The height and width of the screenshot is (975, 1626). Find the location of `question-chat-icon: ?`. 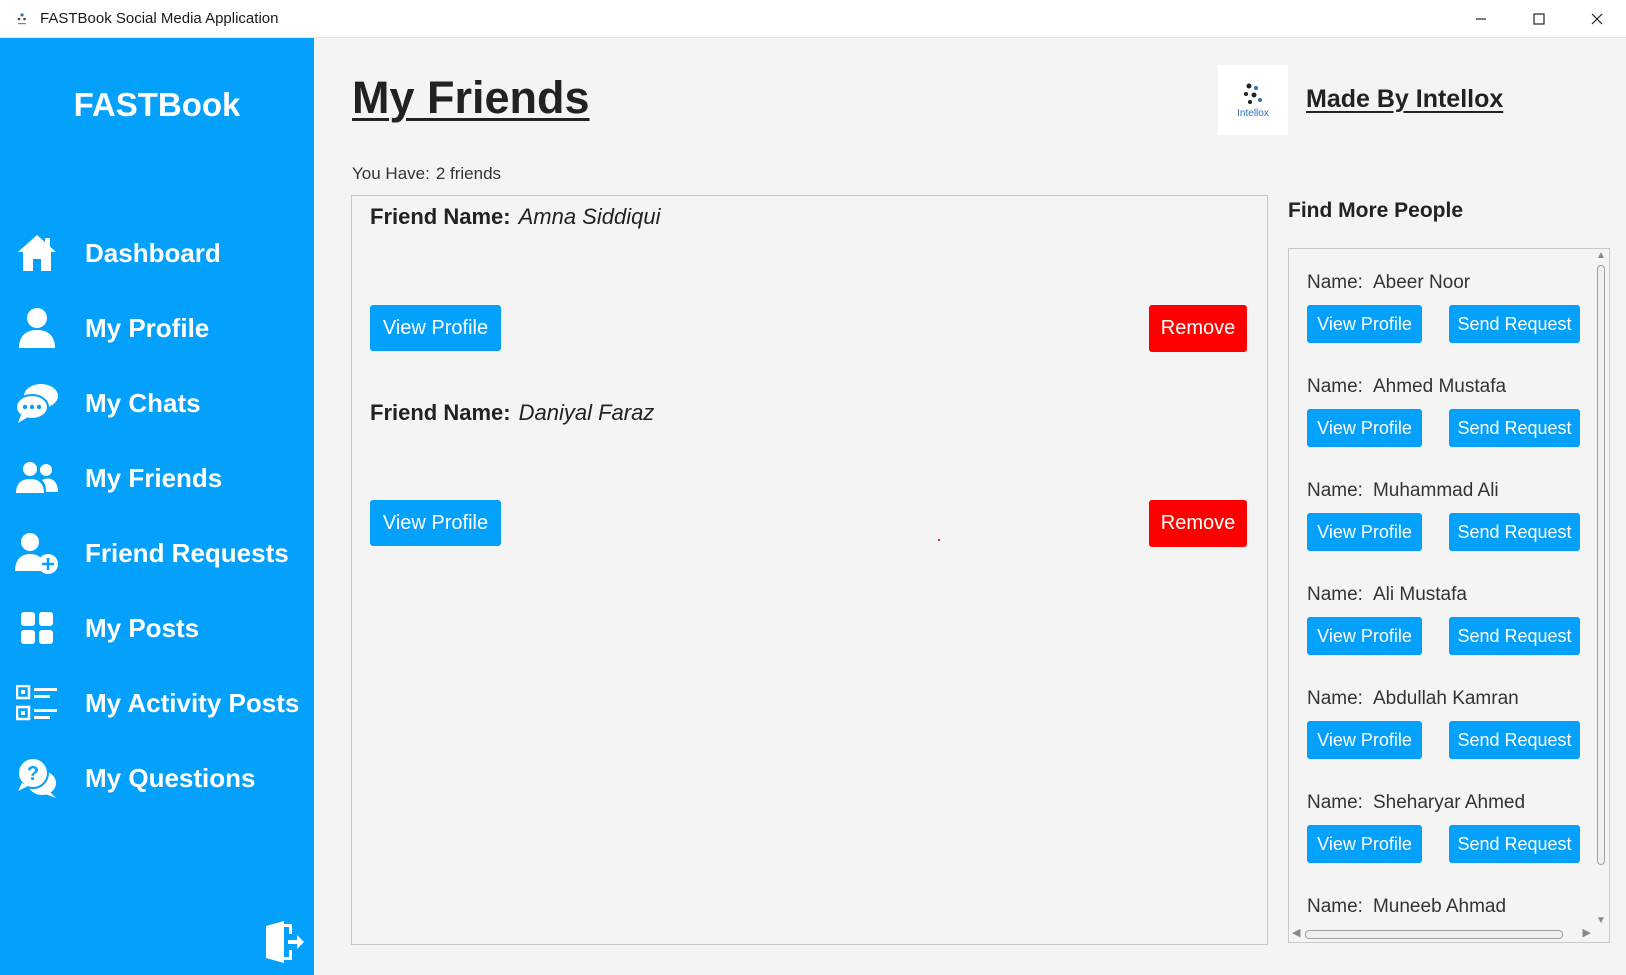

question-chat-icon: ? is located at coordinates (37, 778).